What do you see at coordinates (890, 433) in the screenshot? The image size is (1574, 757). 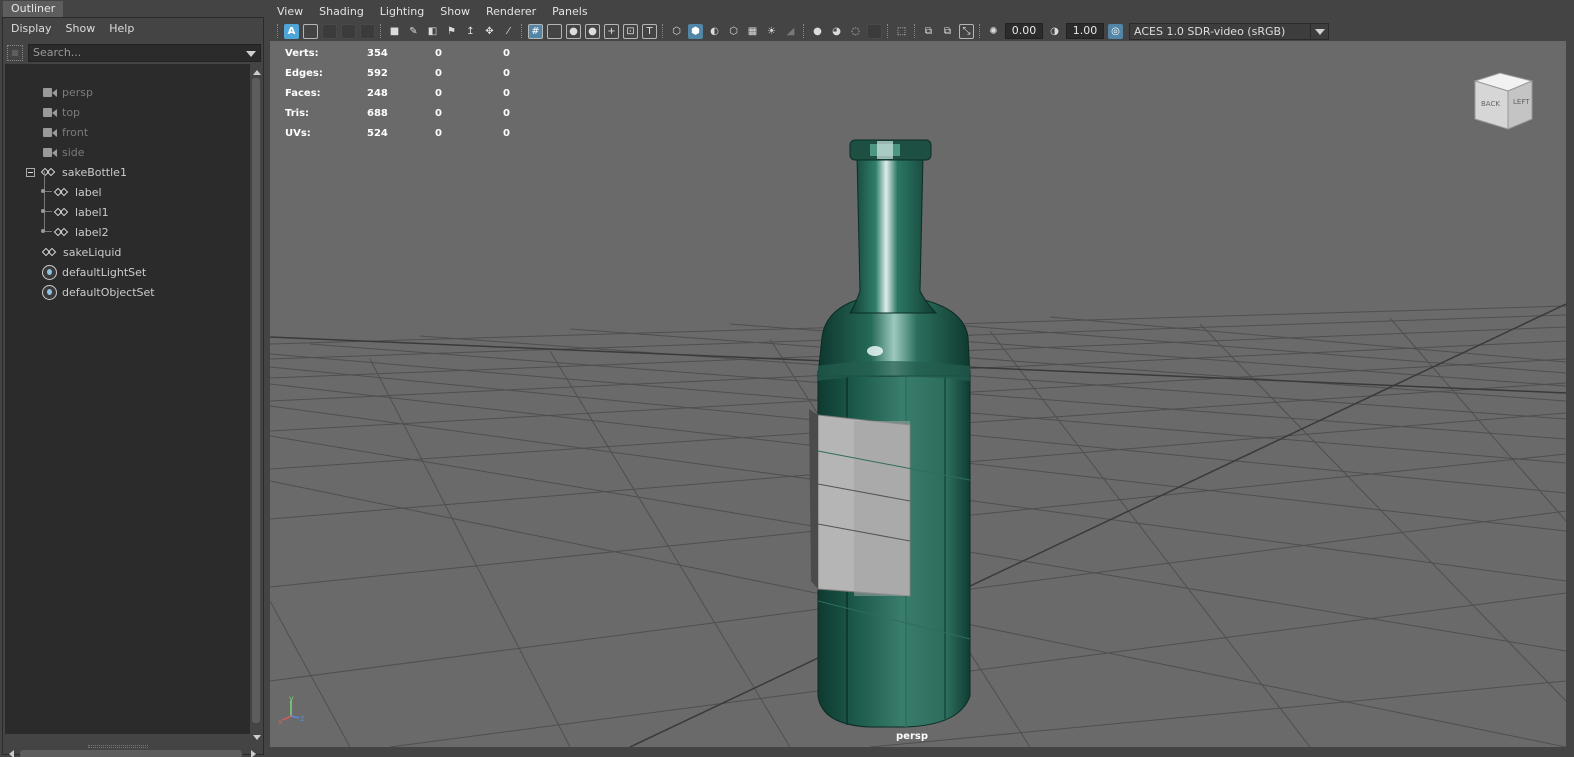 I see `sake-bottle-mesh` at bounding box center [890, 433].